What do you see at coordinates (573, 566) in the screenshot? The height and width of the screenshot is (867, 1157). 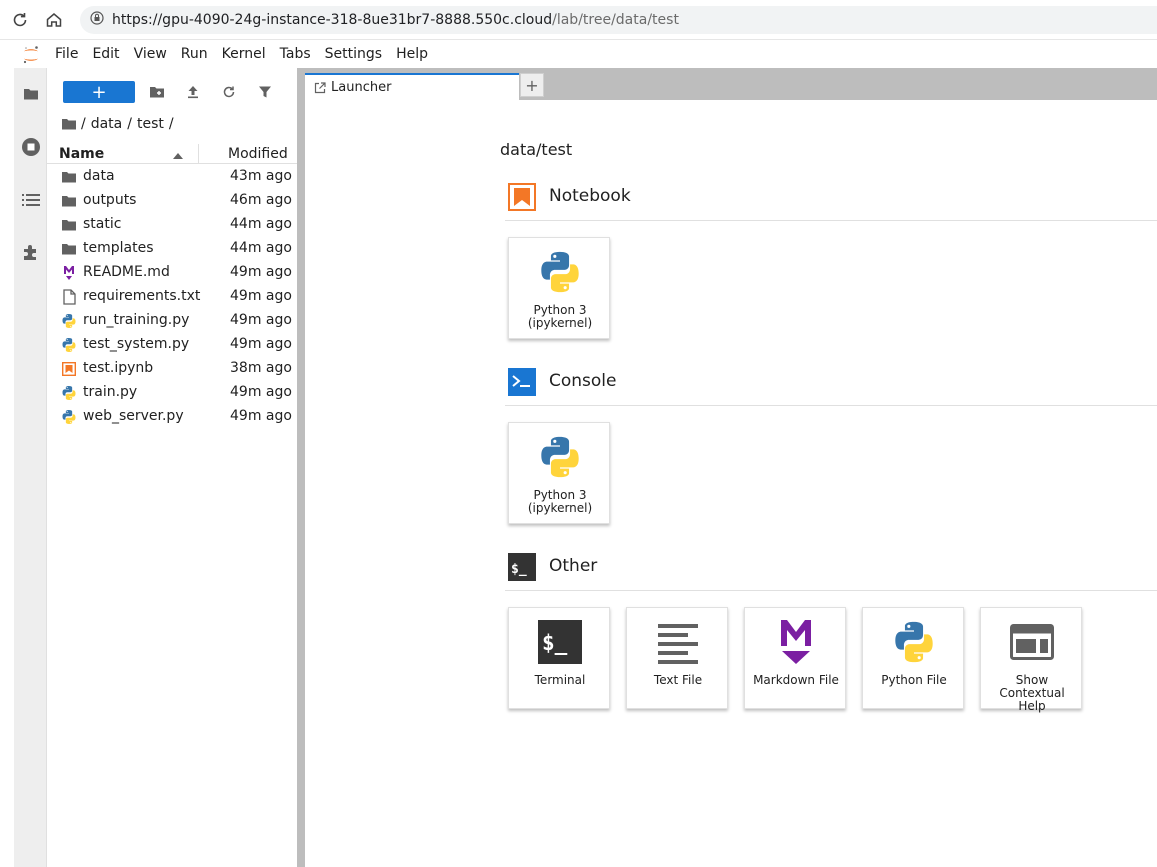 I see `section-title: Other` at bounding box center [573, 566].